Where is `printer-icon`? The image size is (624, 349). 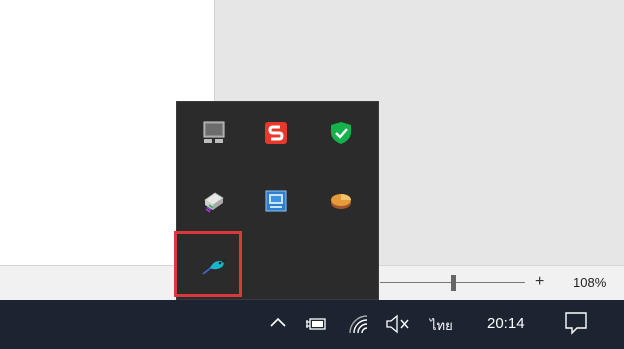
printer-icon is located at coordinates (214, 201).